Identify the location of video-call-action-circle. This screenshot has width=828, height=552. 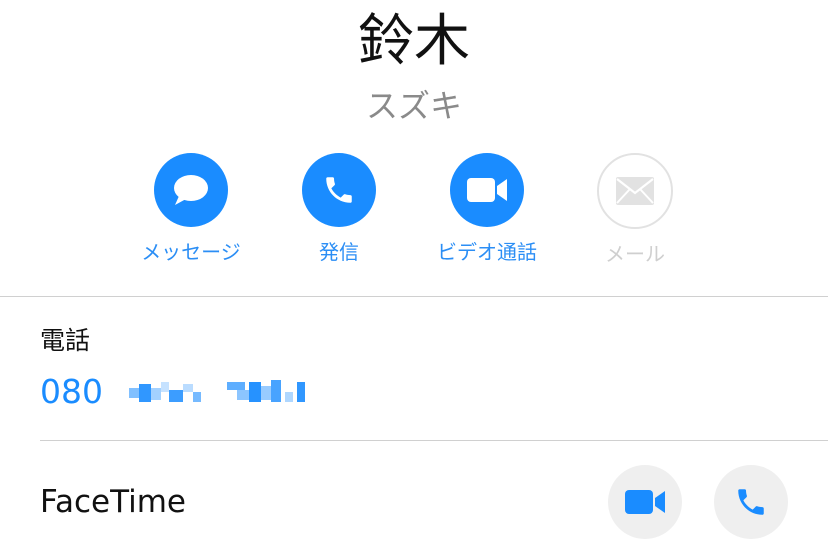
(487, 190).